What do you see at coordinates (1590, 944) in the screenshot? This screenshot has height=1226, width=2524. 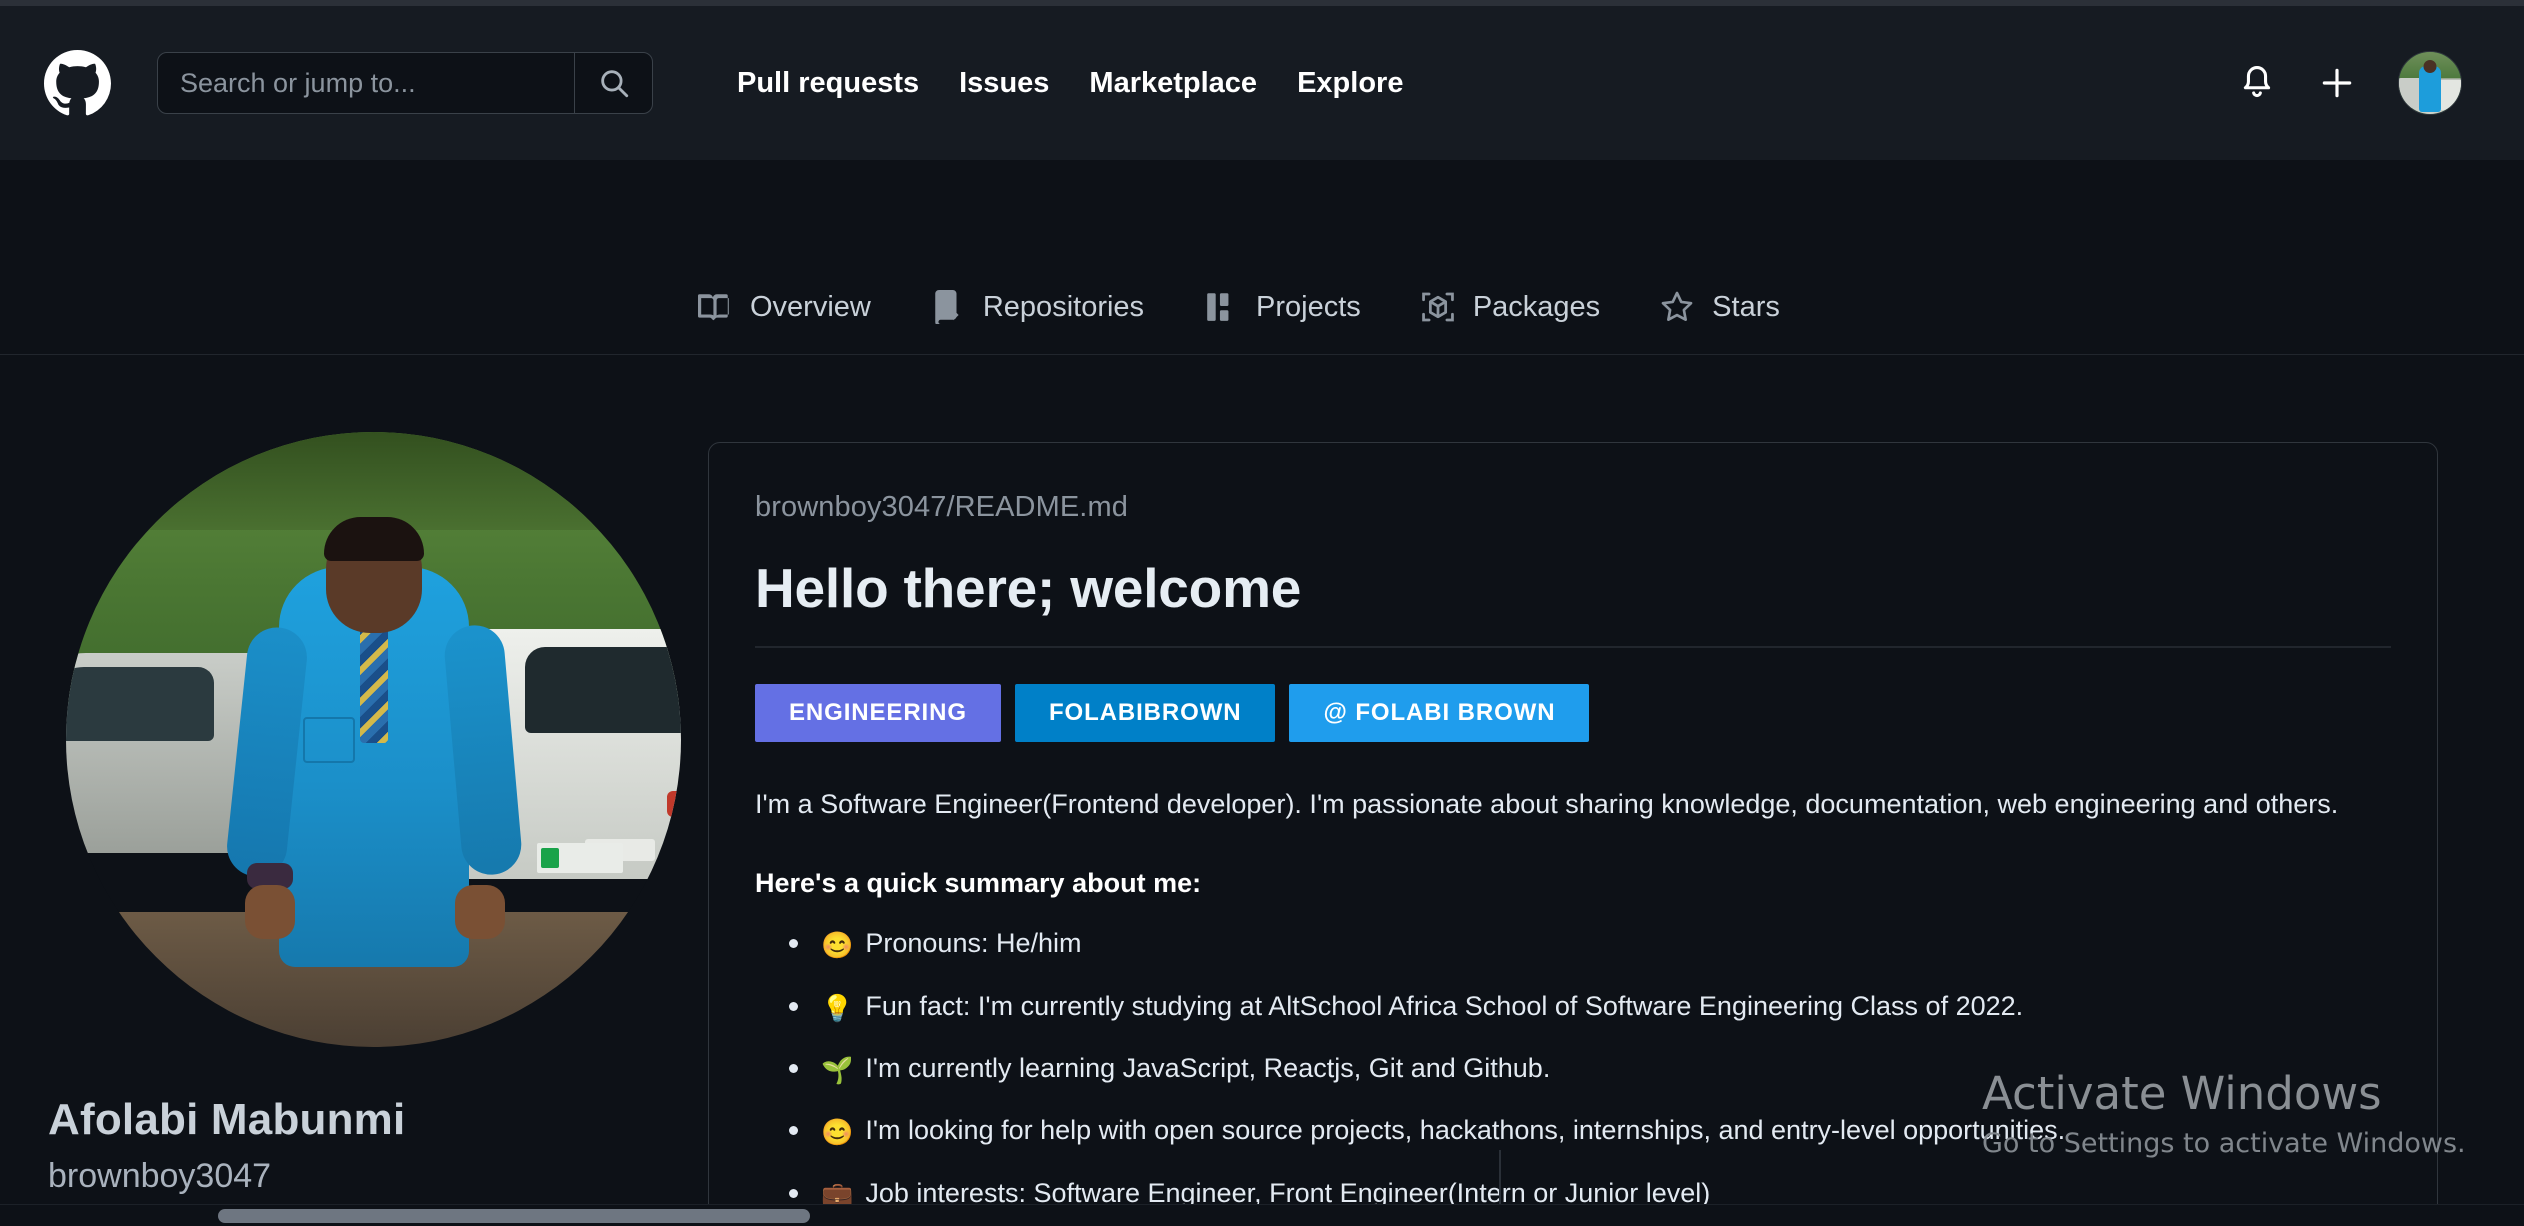 I see `list-item: 😊 Pronouns: He/him` at bounding box center [1590, 944].